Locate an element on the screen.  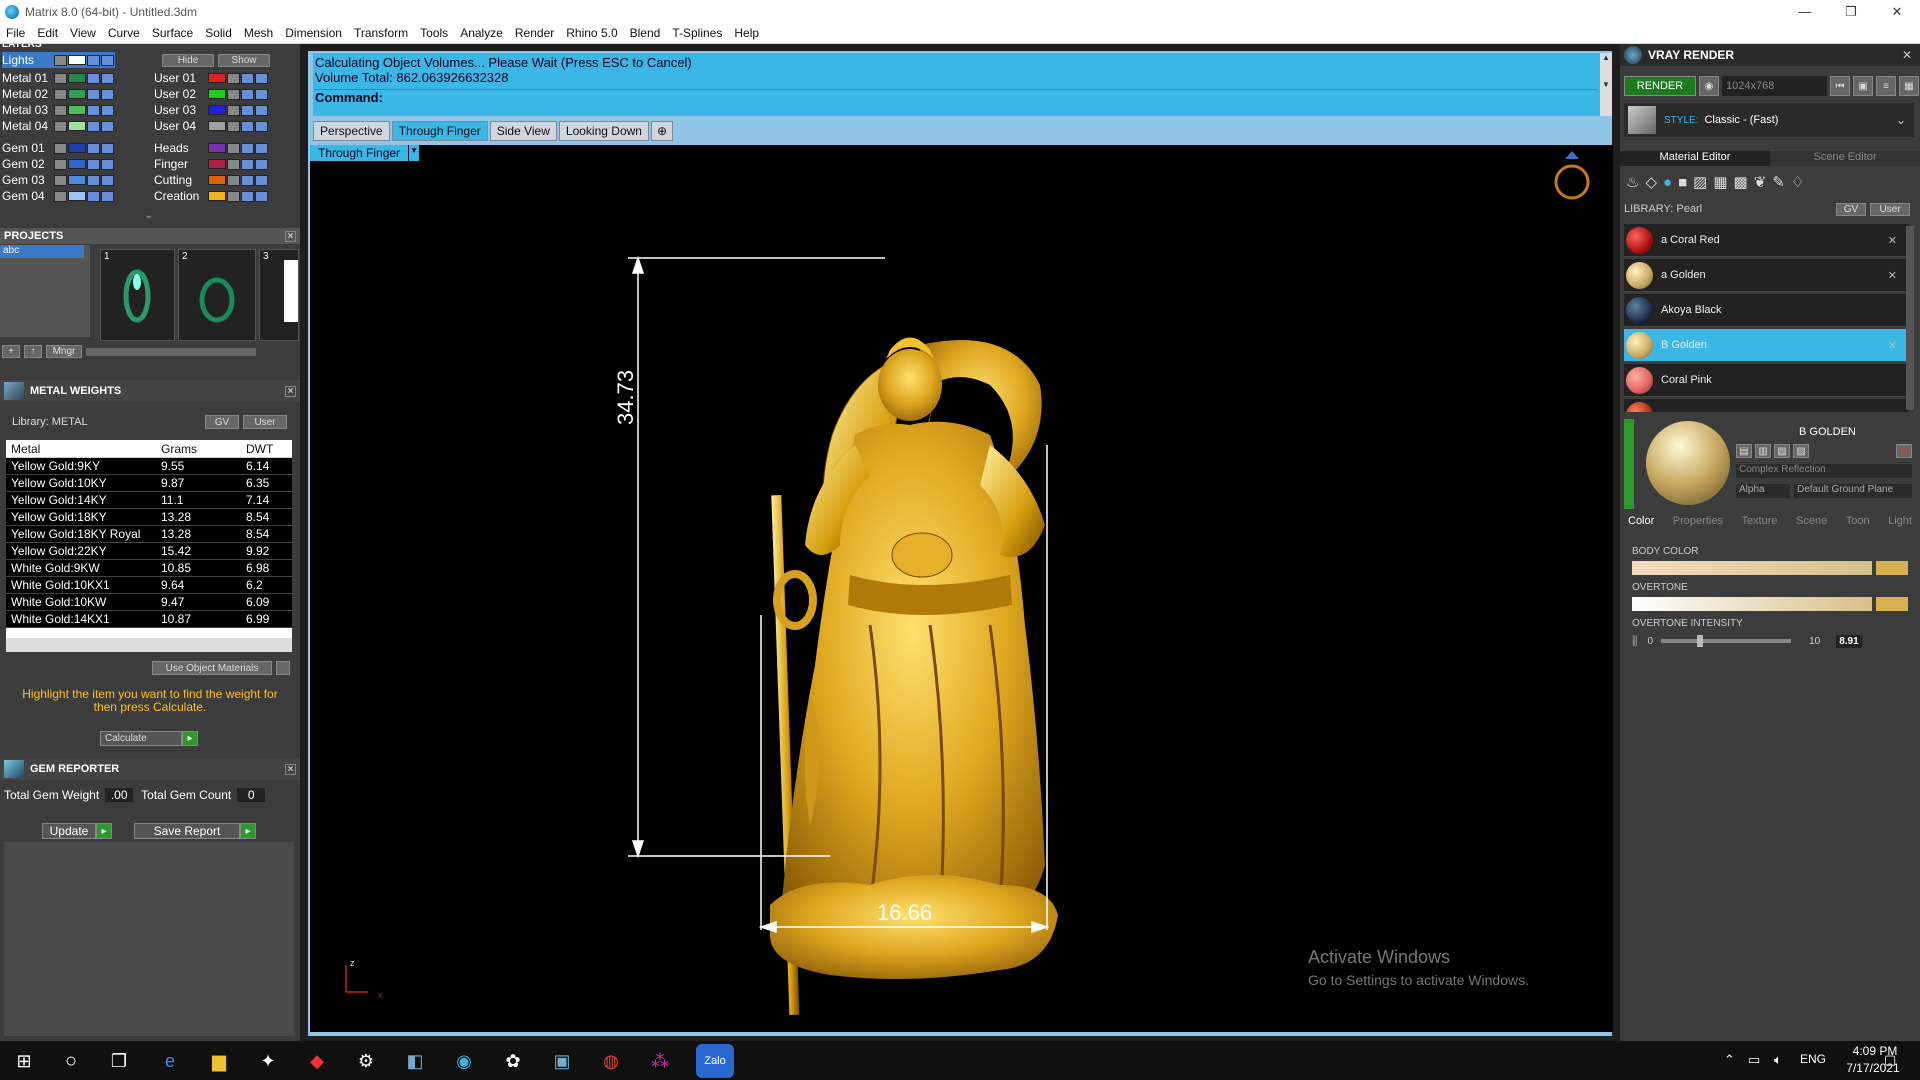
volume-icon: 🔈︎ is located at coordinates (1778, 1060).